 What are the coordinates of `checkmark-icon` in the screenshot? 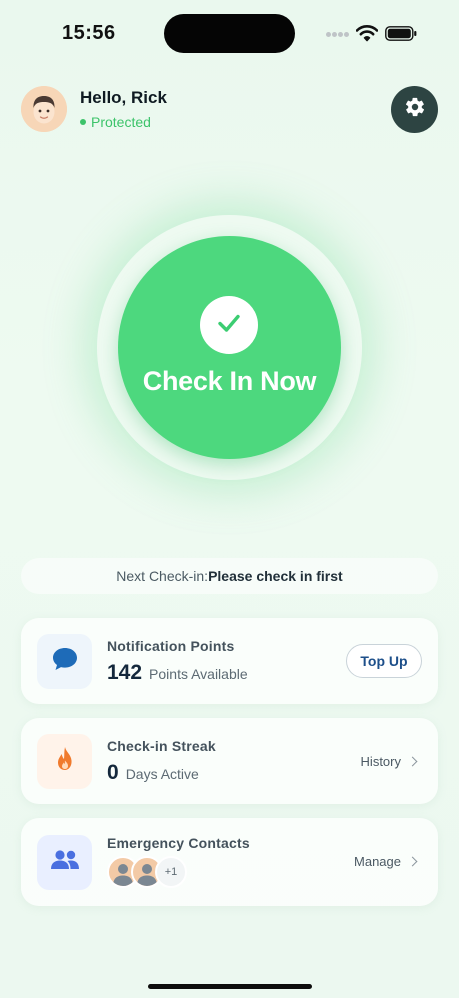 It's located at (229, 325).